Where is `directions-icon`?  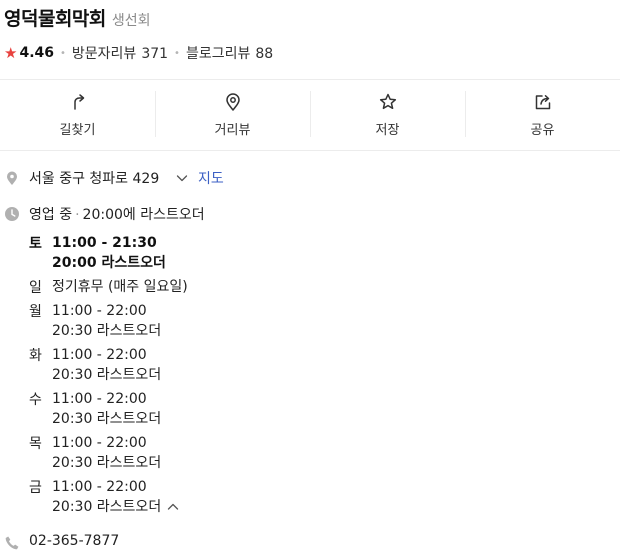 directions-icon is located at coordinates (78, 102).